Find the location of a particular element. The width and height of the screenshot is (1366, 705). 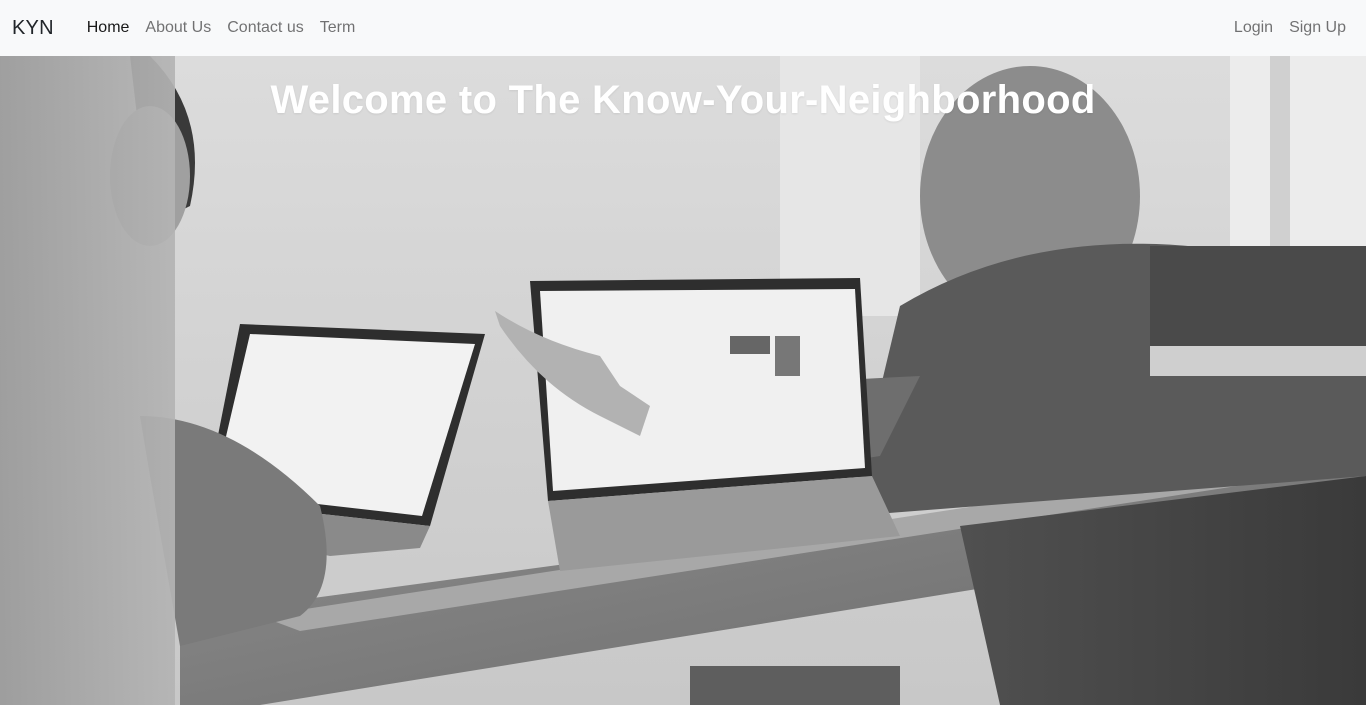

nav-item-home: Home is located at coordinates (108, 28).